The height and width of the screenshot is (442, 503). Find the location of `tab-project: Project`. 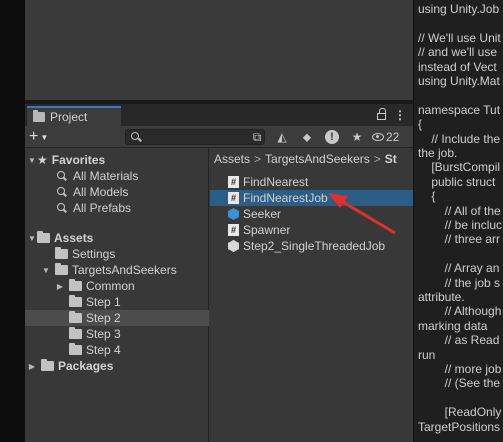

tab-project: Project is located at coordinates (74, 116).